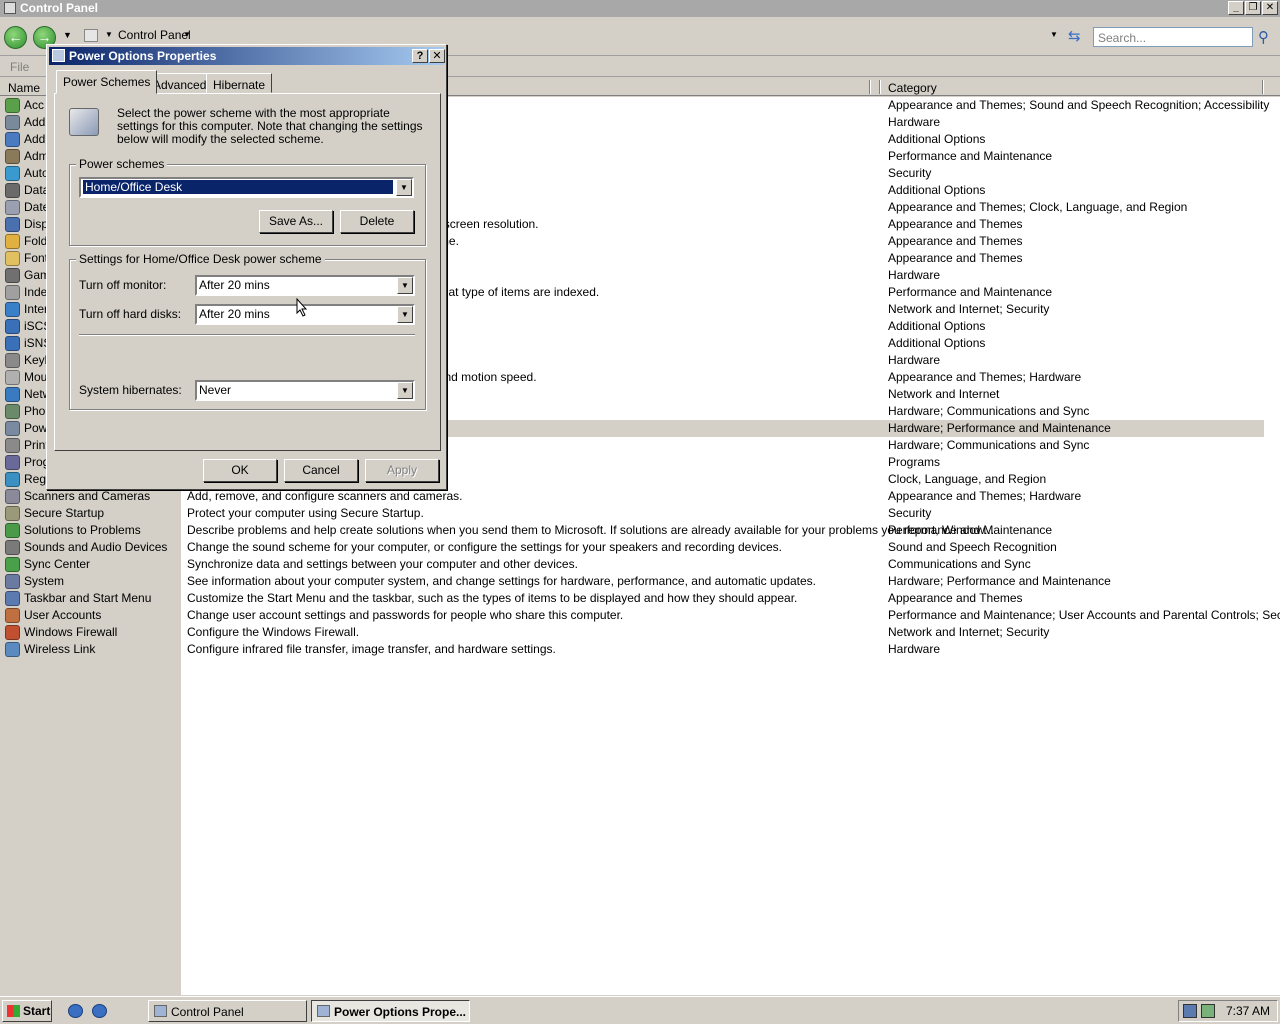 This screenshot has width=1280, height=1024. I want to click on item-description: Configure the Windows Firewall., so click(273, 632).